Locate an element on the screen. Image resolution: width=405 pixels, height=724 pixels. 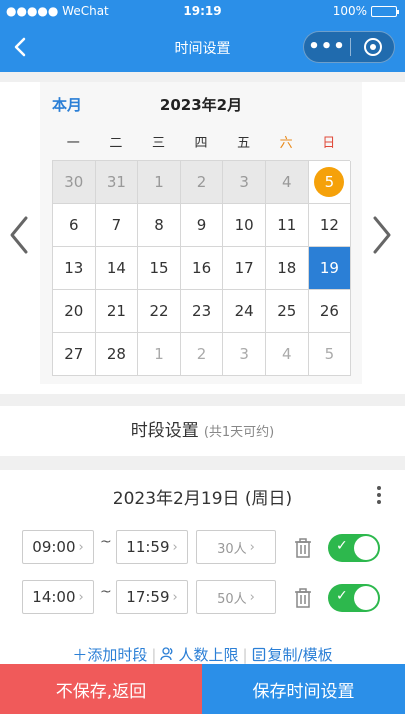
nav-bar: 时间设置 ••• is located at coordinates (202, 47).